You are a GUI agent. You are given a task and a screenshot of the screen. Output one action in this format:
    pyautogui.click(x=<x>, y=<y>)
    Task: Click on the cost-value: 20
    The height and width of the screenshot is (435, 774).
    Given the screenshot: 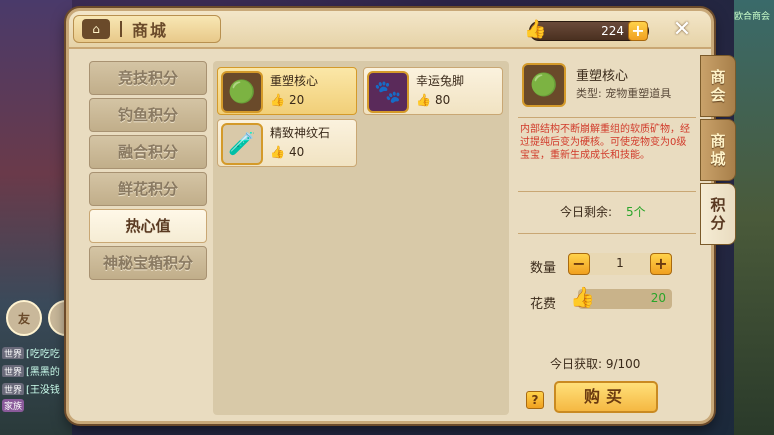 What is the action you would take?
    pyautogui.click(x=658, y=298)
    